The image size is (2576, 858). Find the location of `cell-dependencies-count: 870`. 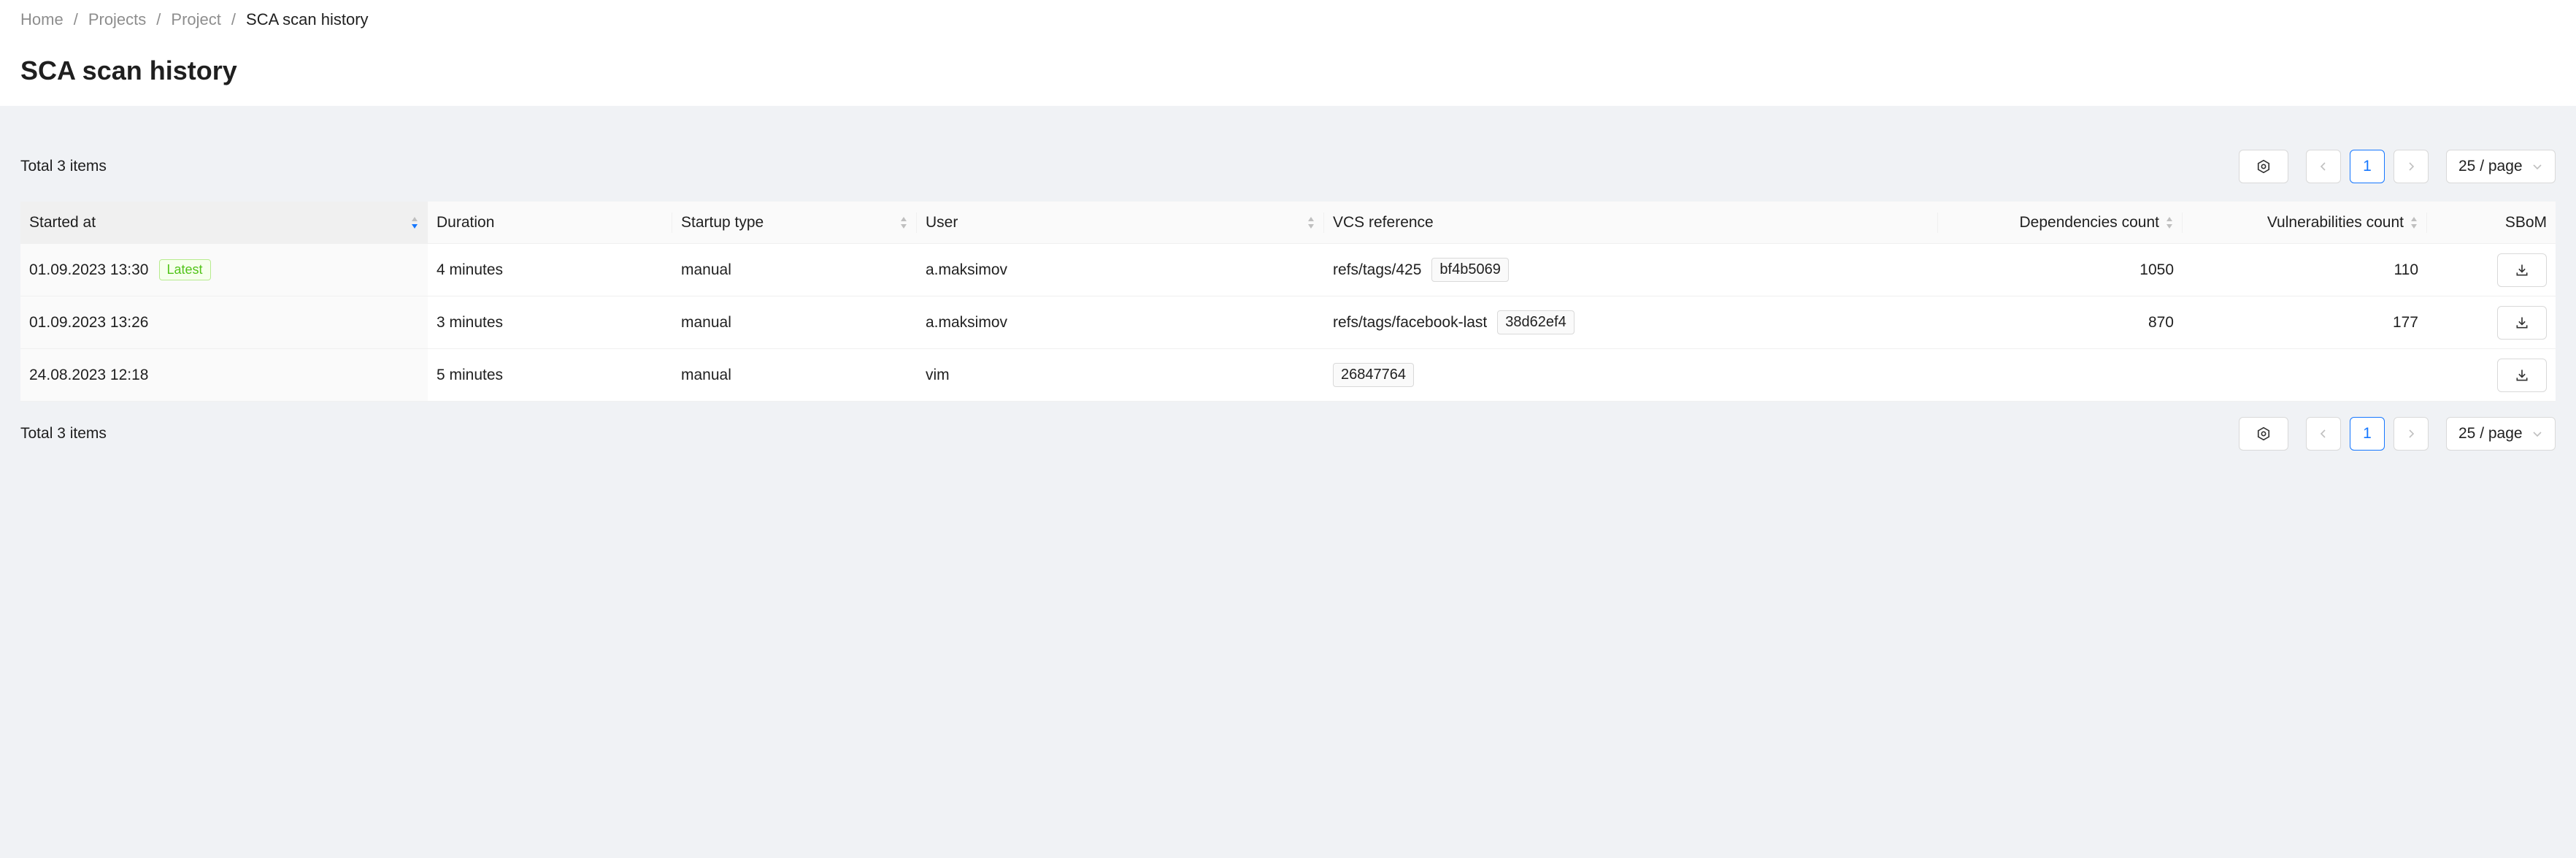

cell-dependencies-count: 870 is located at coordinates (2060, 322).